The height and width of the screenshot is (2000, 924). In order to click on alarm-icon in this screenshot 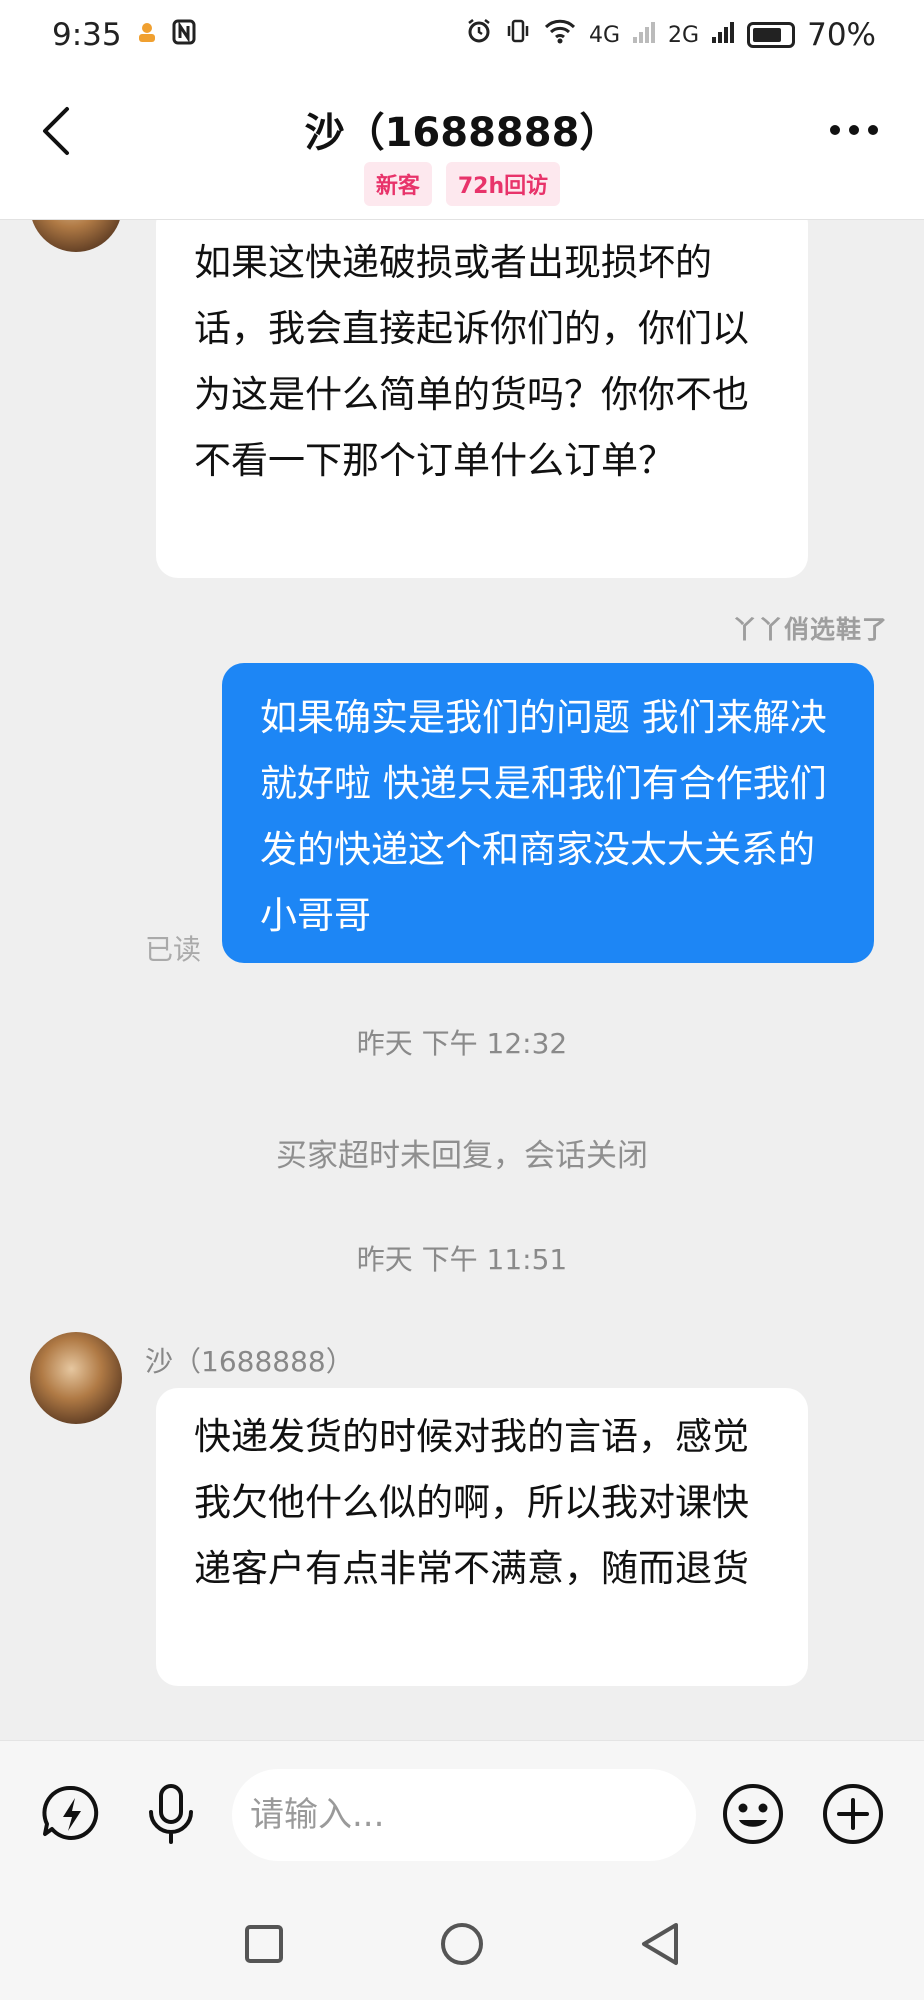, I will do `click(479, 35)`.